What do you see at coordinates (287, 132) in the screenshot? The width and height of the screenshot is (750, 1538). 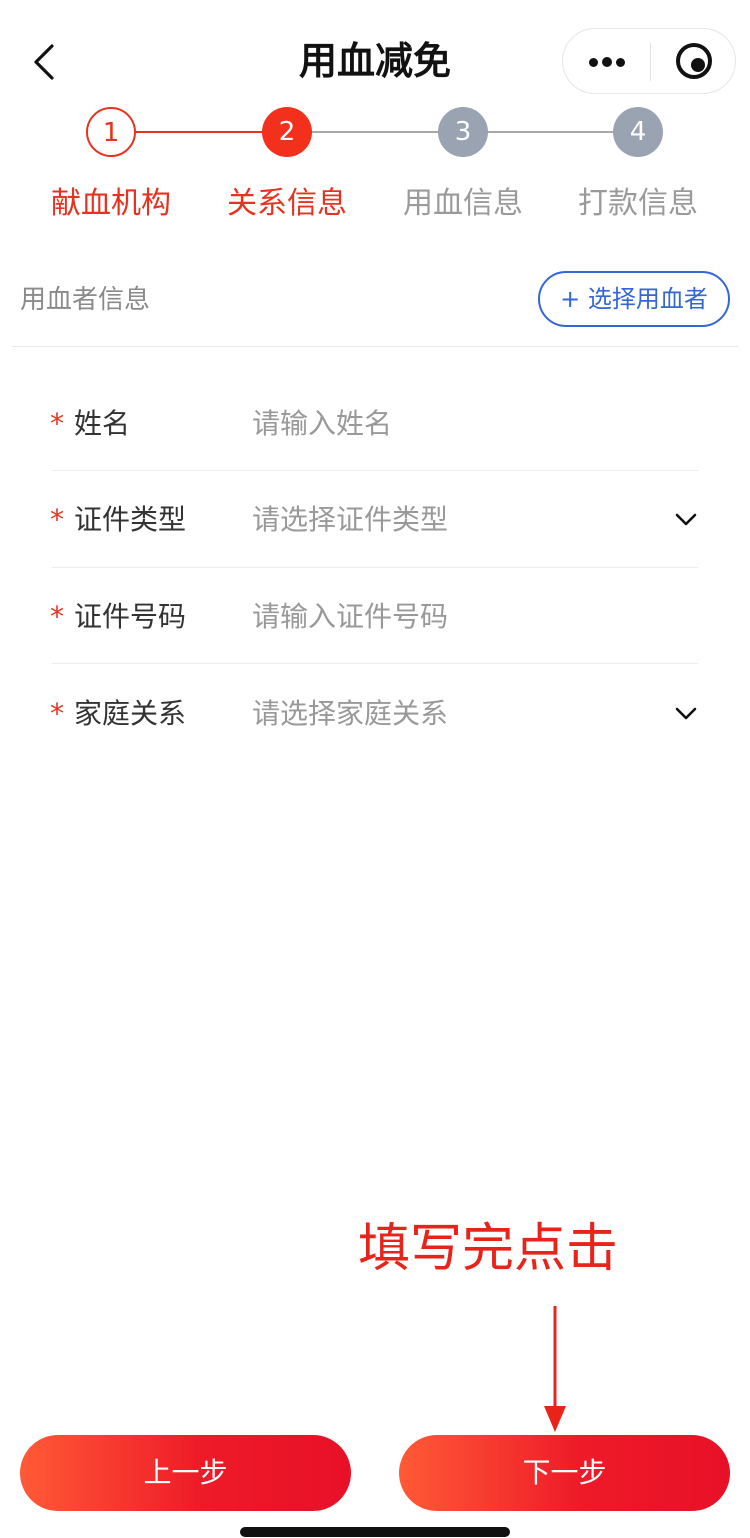 I see `step-2-circle: 2` at bounding box center [287, 132].